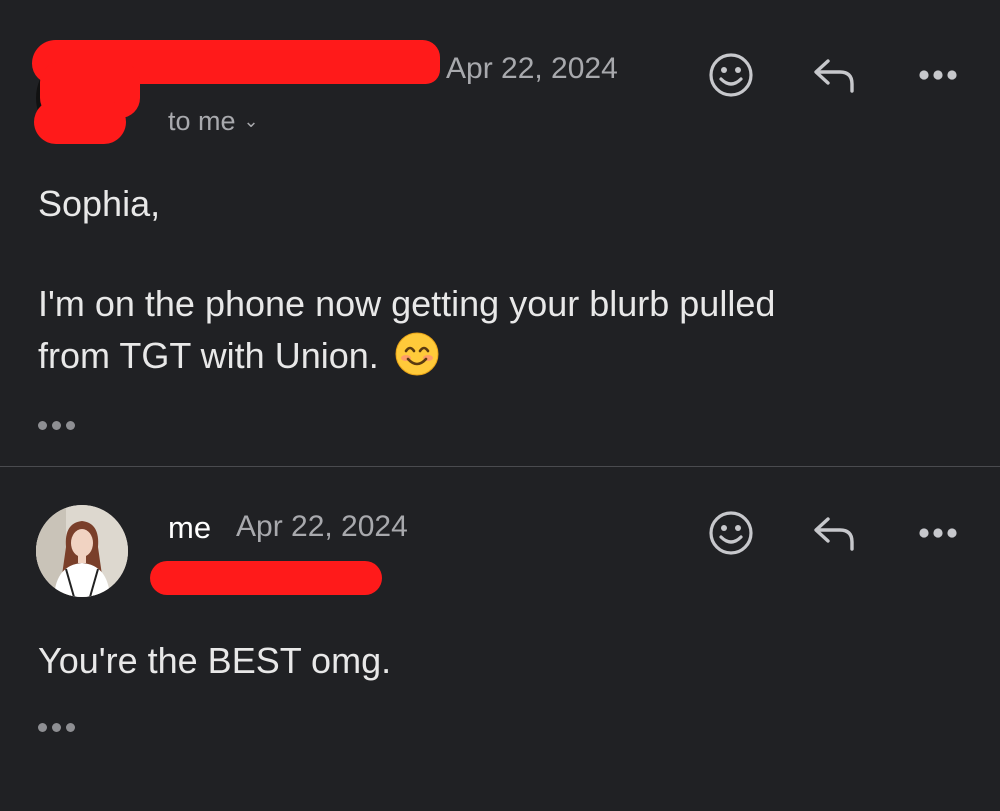  I want to click on profile-photo-icon, so click(82, 551).